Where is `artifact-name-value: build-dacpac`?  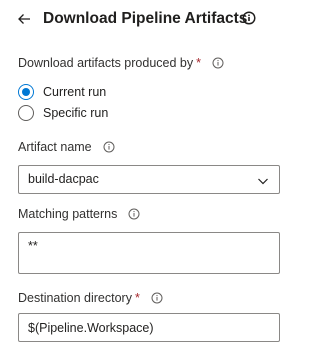 artifact-name-value: build-dacpac is located at coordinates (63, 179).